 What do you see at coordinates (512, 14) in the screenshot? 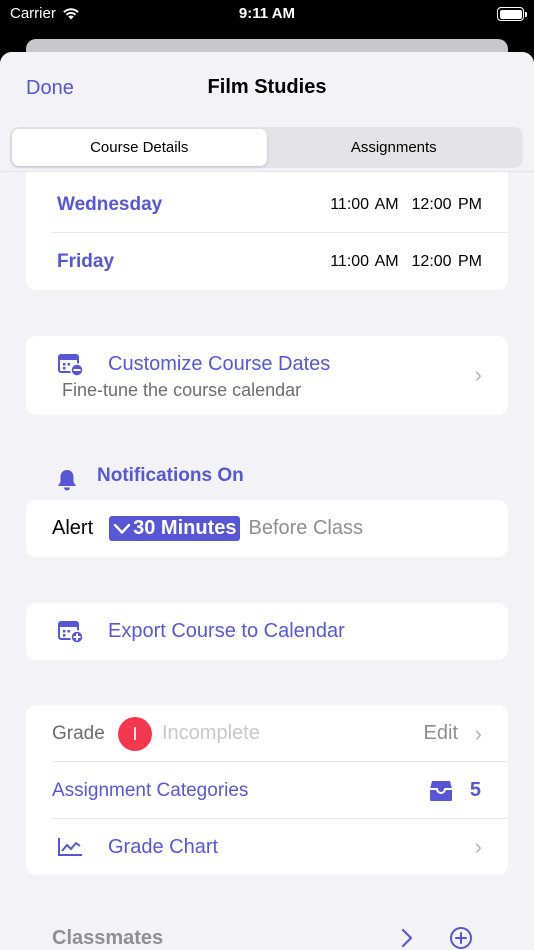
I see `battery-icon` at bounding box center [512, 14].